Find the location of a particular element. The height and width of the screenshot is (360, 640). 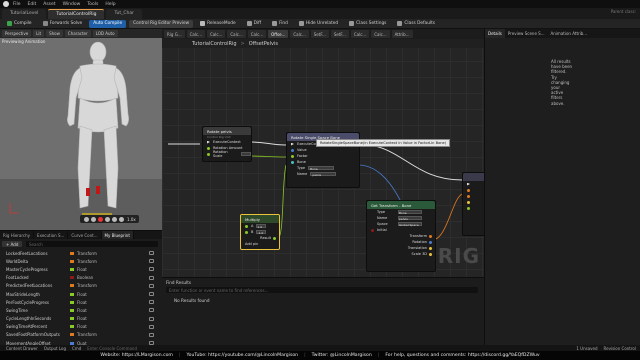

class-defaults-button: Class Defaults is located at coordinates (416, 24).